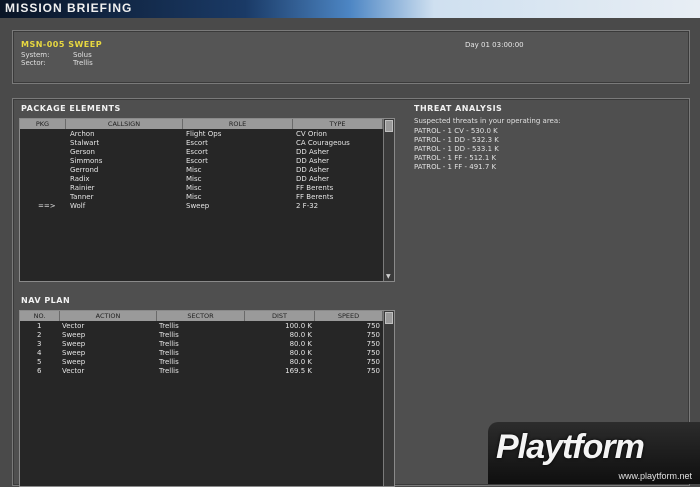 The width and height of the screenshot is (700, 487). I want to click on table-row: 2 Sweep Trellis 80.0 K 750, so click(202, 335).